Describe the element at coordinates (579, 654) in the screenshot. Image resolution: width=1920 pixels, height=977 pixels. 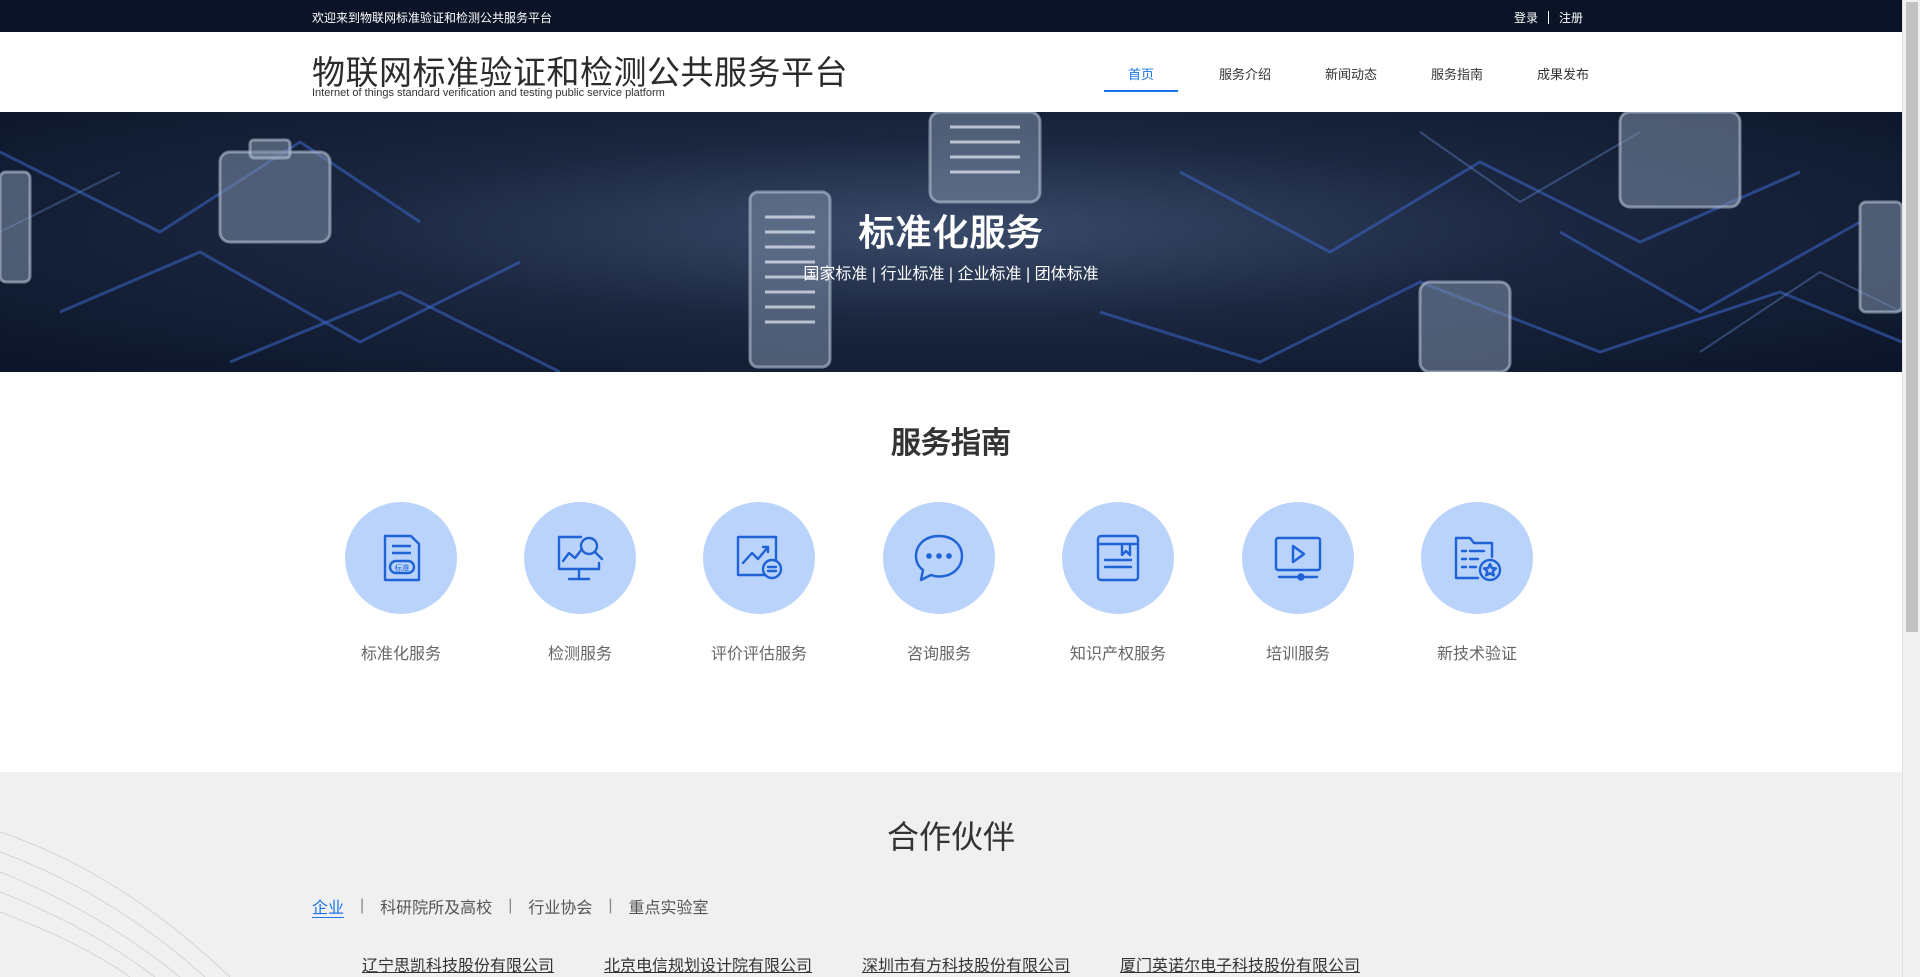
I see `service-label: 检测服务` at that location.